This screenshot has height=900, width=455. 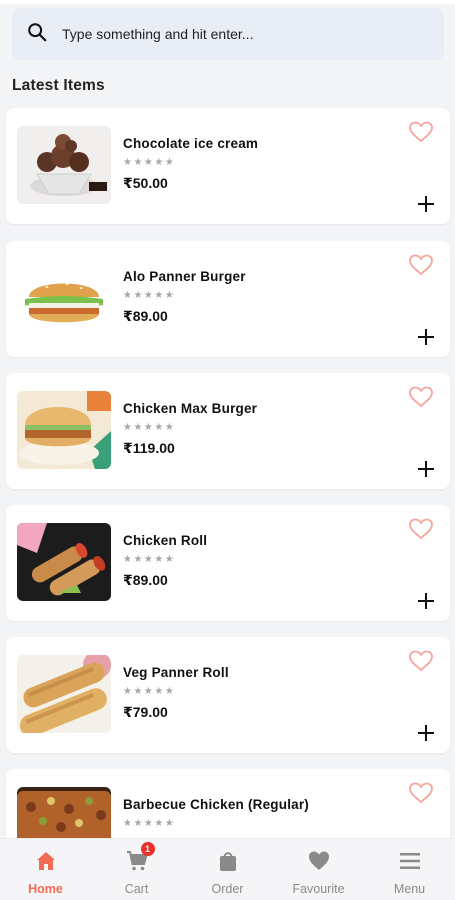 I want to click on list-item: Chocolate ice cream ★★★★★ ₹50.00, so click(x=228, y=166).